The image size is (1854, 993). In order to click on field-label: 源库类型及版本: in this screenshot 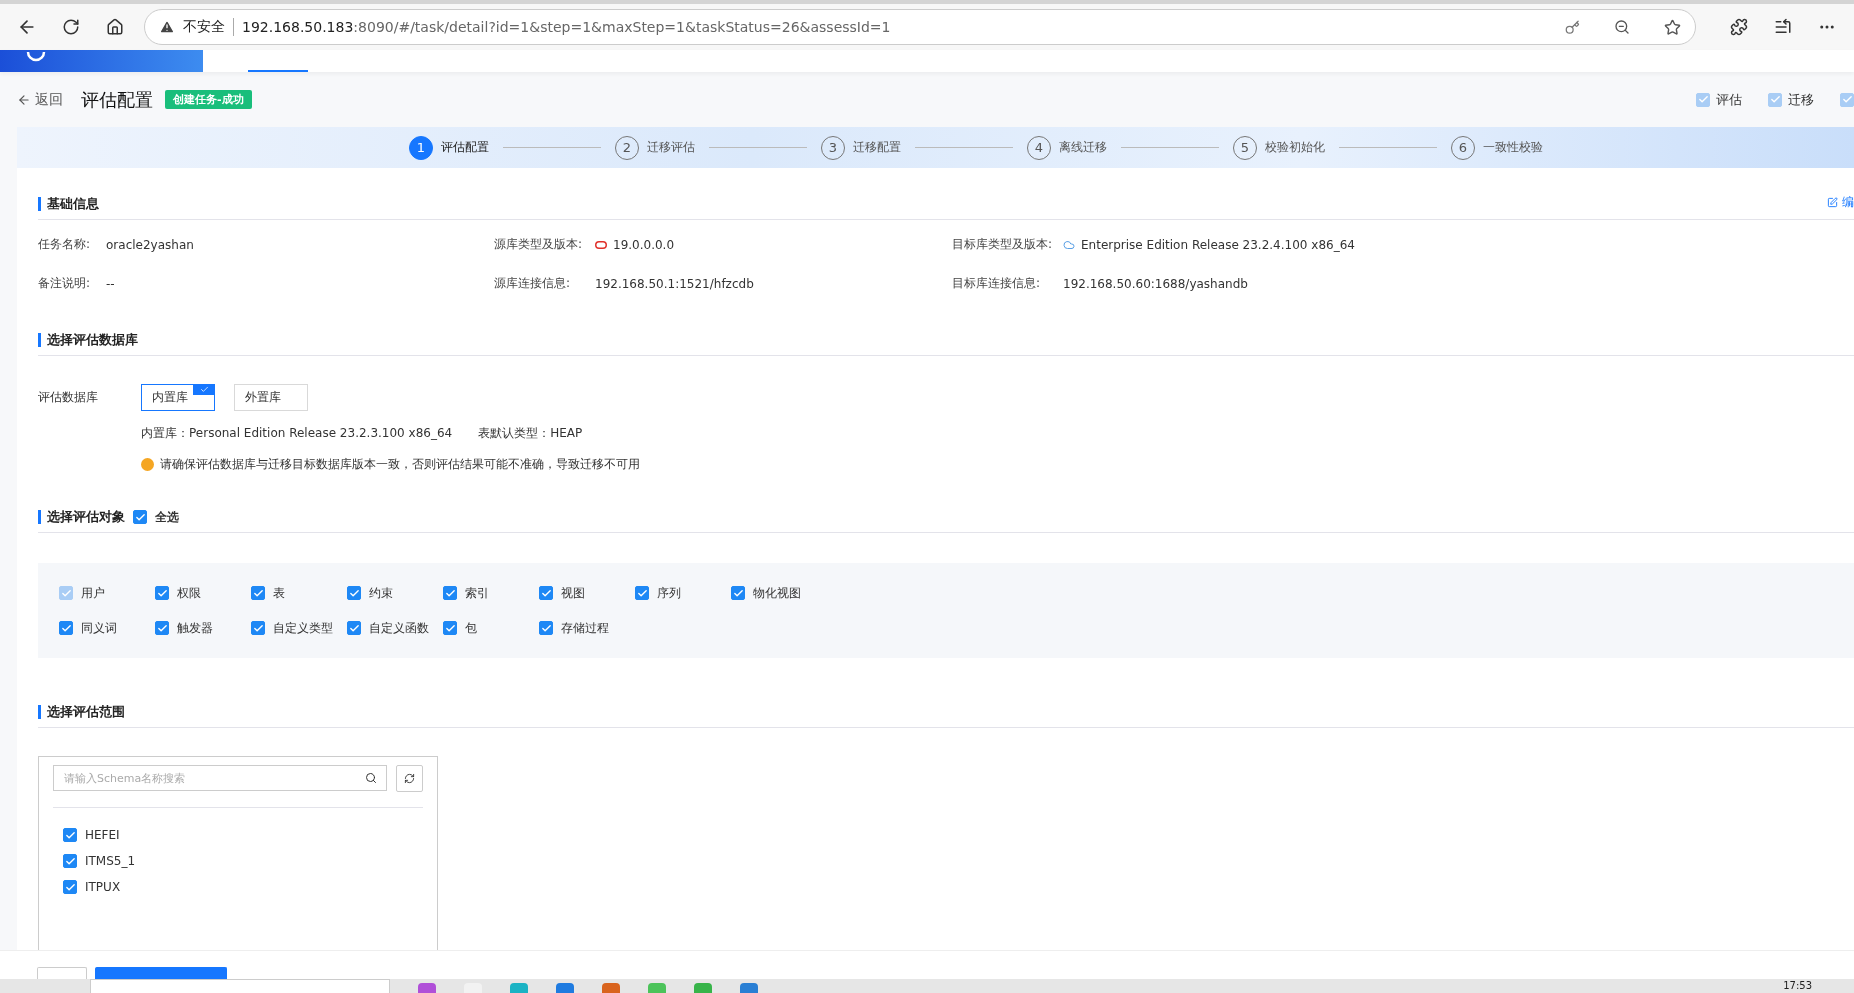, I will do `click(539, 244)`.